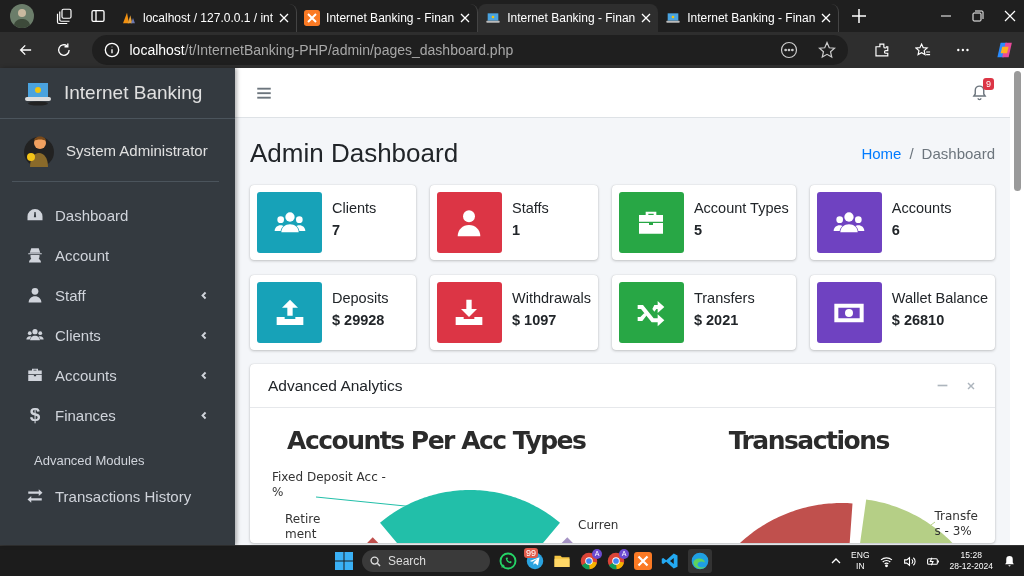  Describe the element at coordinates (551, 298) in the screenshot. I see `stat-label: Withdrawals` at that location.